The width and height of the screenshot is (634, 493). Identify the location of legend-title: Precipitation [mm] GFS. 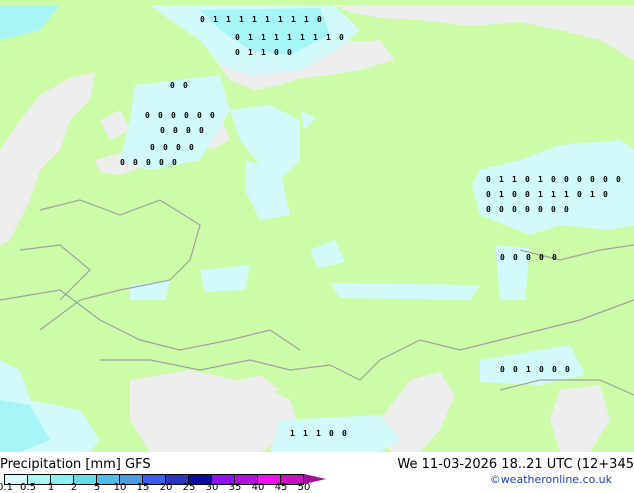
(75, 464).